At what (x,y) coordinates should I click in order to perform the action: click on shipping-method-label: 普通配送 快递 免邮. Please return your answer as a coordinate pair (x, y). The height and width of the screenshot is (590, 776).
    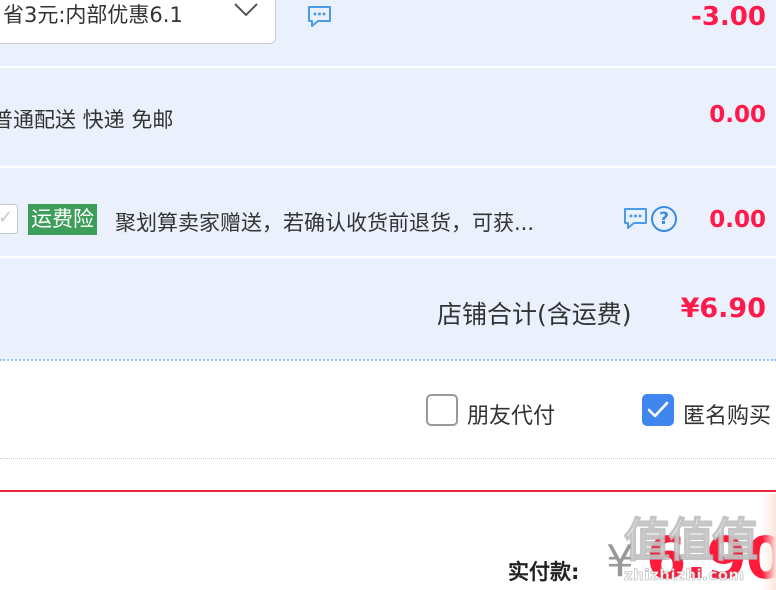
    Looking at the image, I should click on (87, 120).